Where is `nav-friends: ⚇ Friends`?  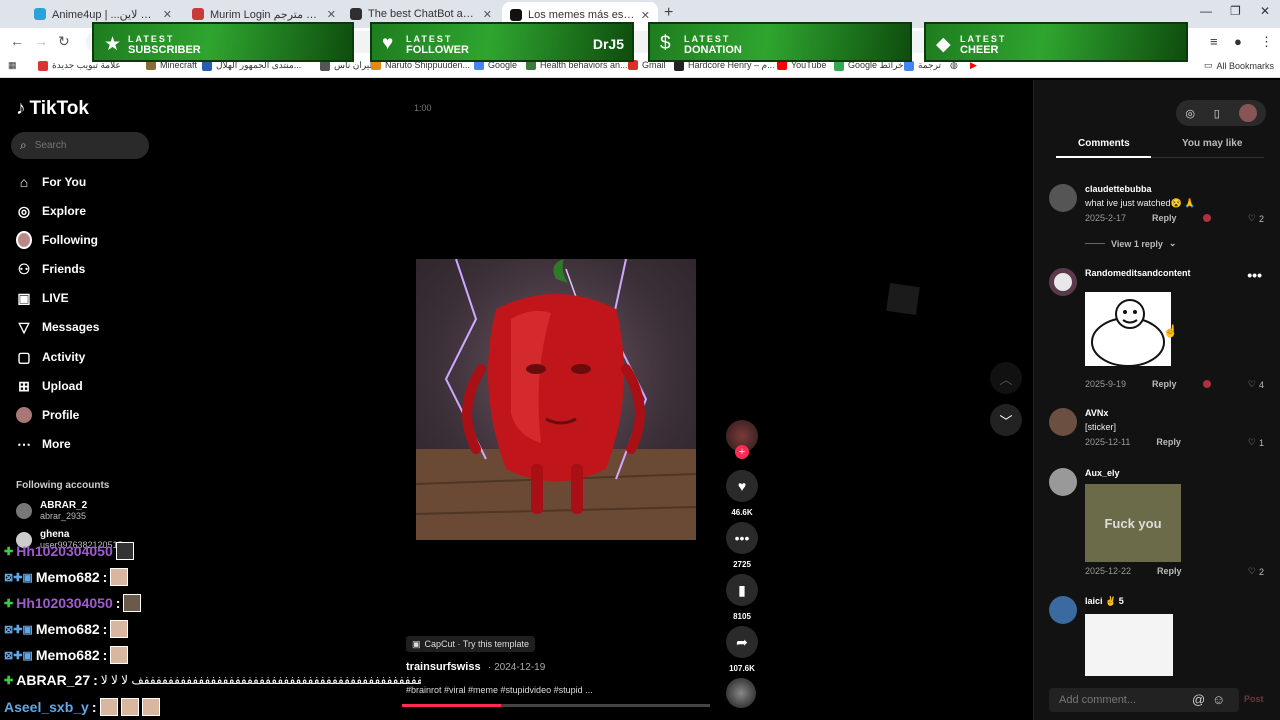
nav-friends: ⚇ Friends is located at coordinates (51, 269).